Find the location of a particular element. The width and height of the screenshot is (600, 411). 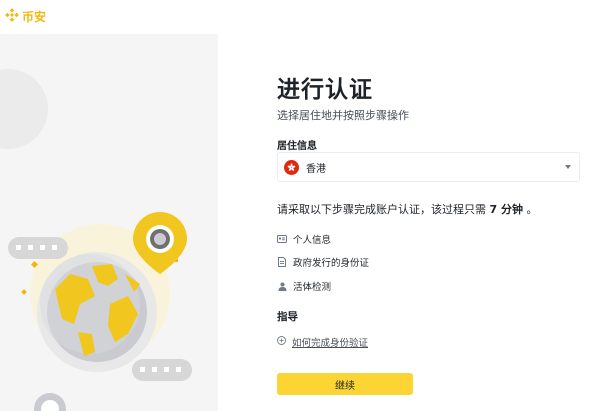

step-government-id: 政府发行的身份证 is located at coordinates (323, 262).